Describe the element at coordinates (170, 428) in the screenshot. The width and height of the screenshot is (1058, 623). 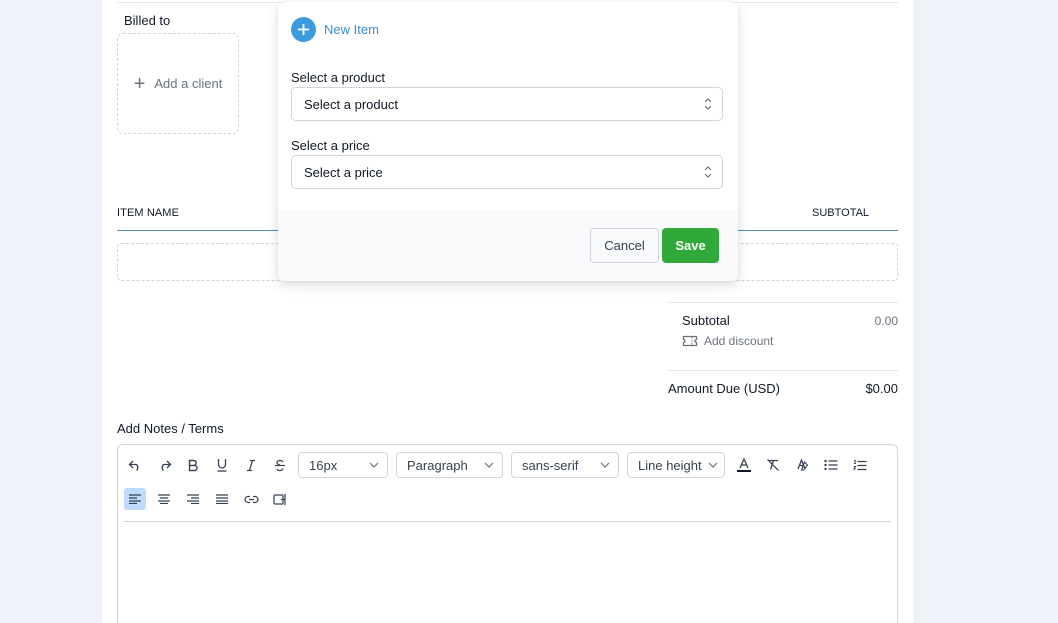
I see `notes-label: Add Notes / Terms` at that location.